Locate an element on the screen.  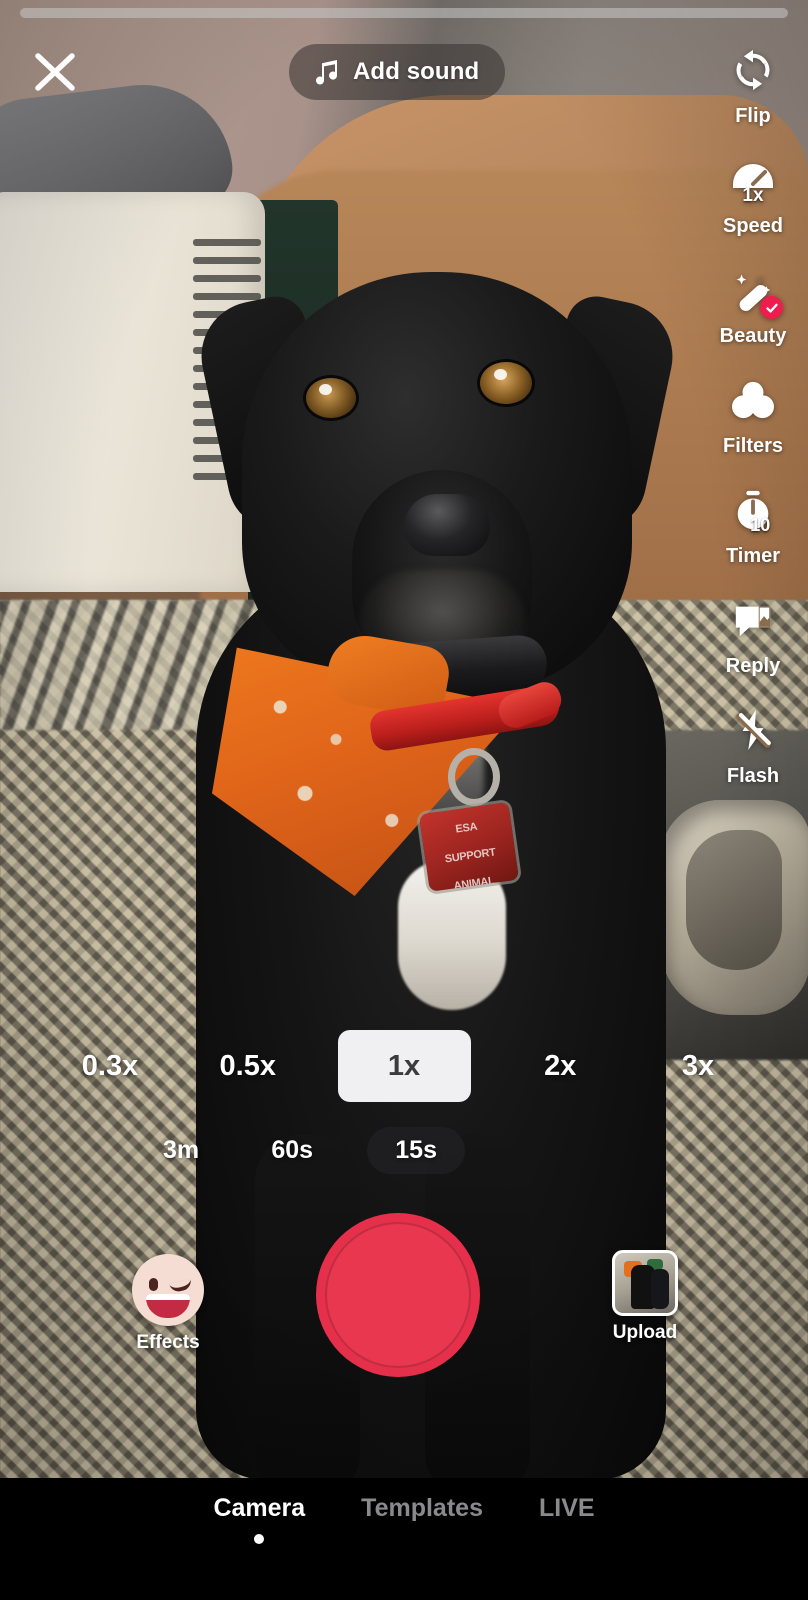
recording-progress-bar is located at coordinates (404, 13).